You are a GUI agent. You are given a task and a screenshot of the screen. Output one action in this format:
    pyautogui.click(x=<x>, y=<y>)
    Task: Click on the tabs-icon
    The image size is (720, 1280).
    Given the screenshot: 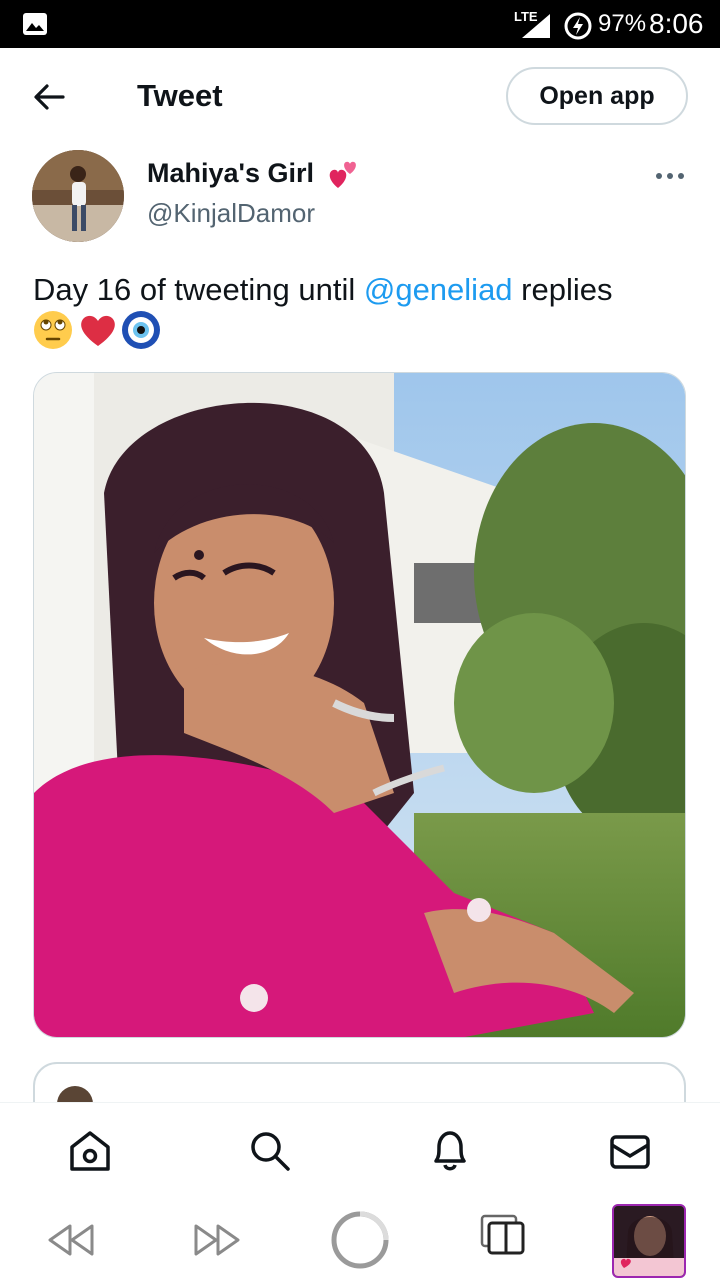 What is the action you would take?
    pyautogui.click(x=503, y=1235)
    